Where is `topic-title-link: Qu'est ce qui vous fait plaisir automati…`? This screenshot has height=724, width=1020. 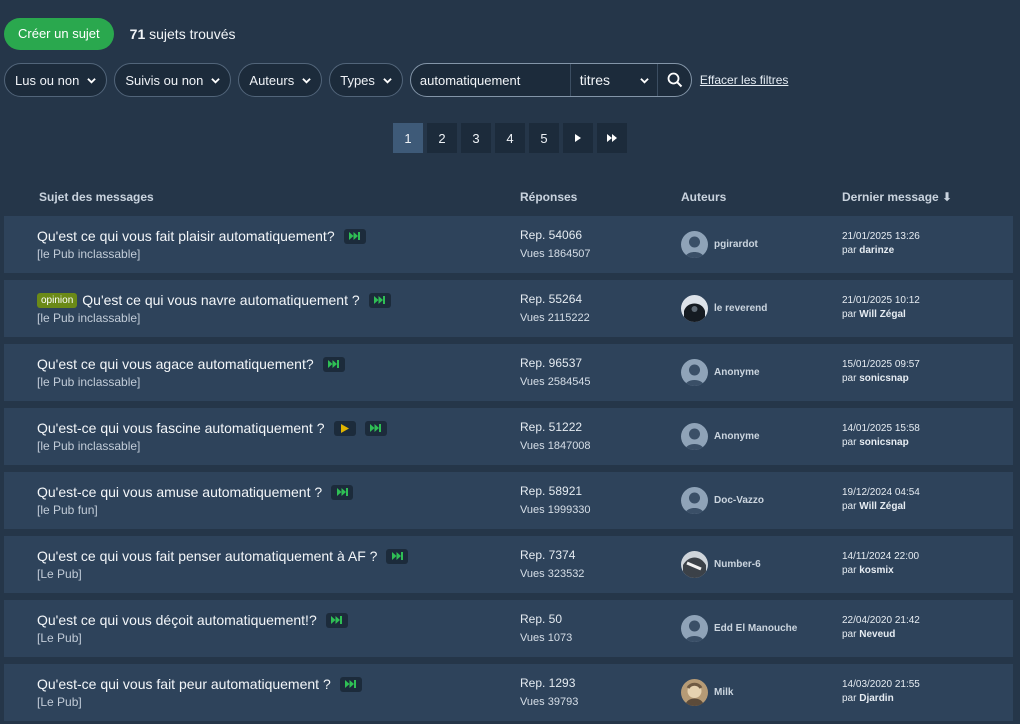 topic-title-link: Qu'est ce qui vous fait plaisir automati… is located at coordinates (186, 236).